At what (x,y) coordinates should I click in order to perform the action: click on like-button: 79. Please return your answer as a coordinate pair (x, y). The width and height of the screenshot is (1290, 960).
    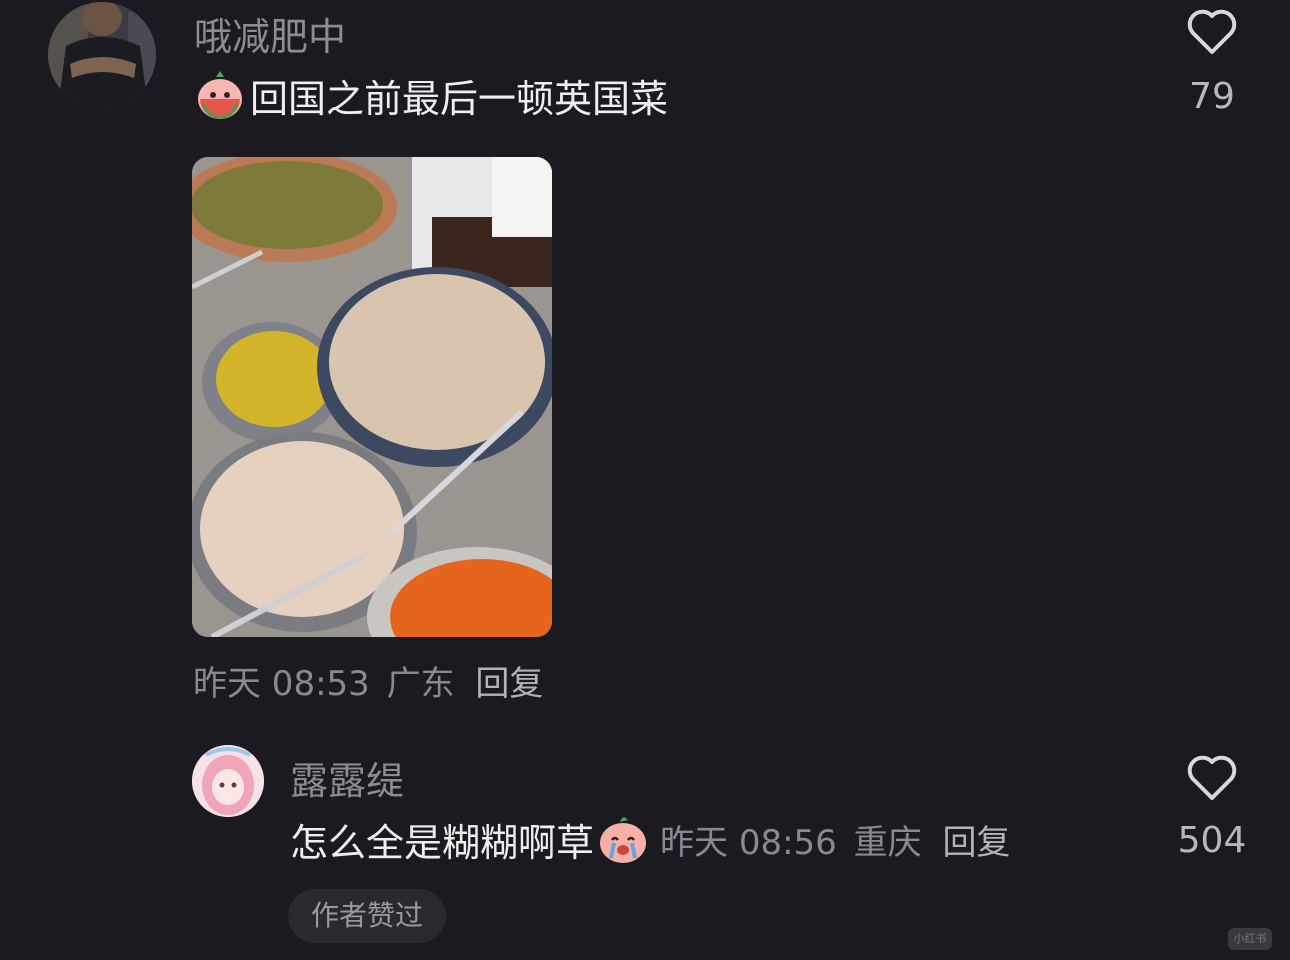
    Looking at the image, I should click on (1212, 61).